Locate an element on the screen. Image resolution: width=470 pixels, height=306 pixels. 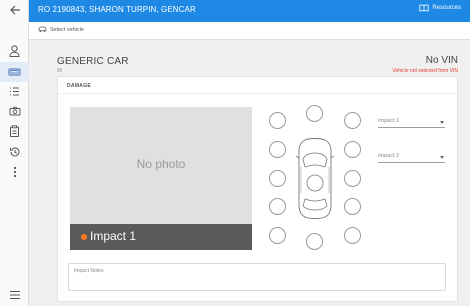
clipboard-icon is located at coordinates (14, 131).